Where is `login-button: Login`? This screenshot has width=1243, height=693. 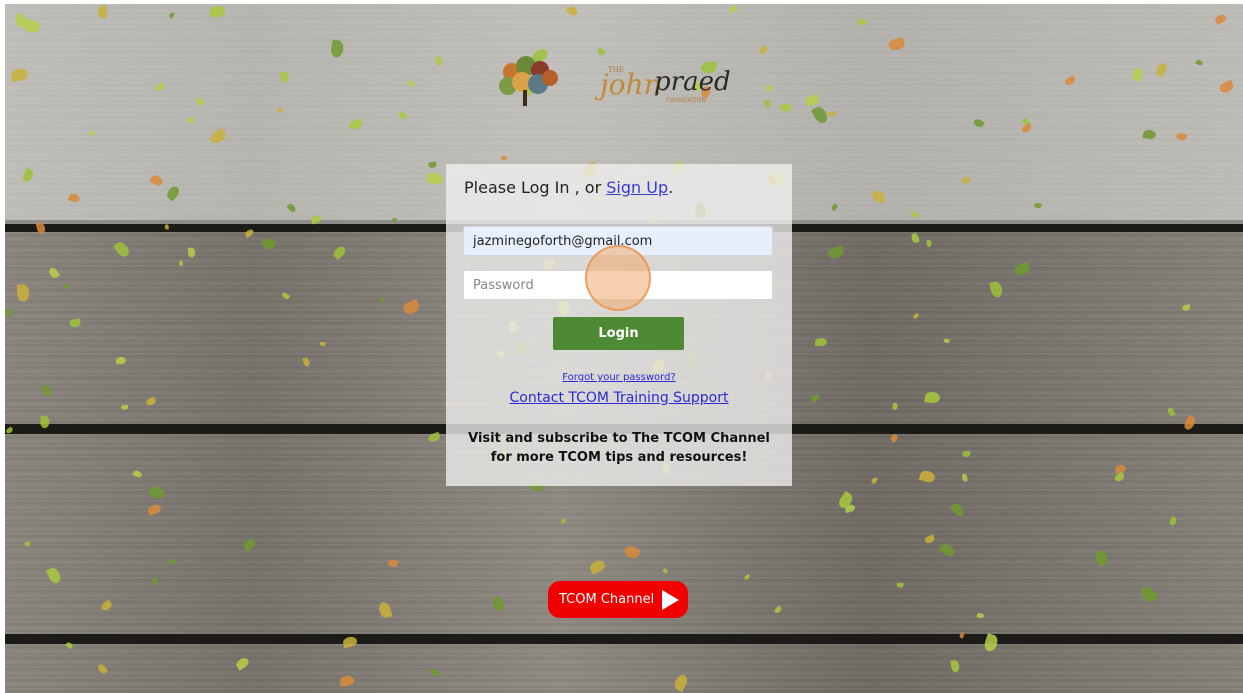
login-button: Login is located at coordinates (618, 333).